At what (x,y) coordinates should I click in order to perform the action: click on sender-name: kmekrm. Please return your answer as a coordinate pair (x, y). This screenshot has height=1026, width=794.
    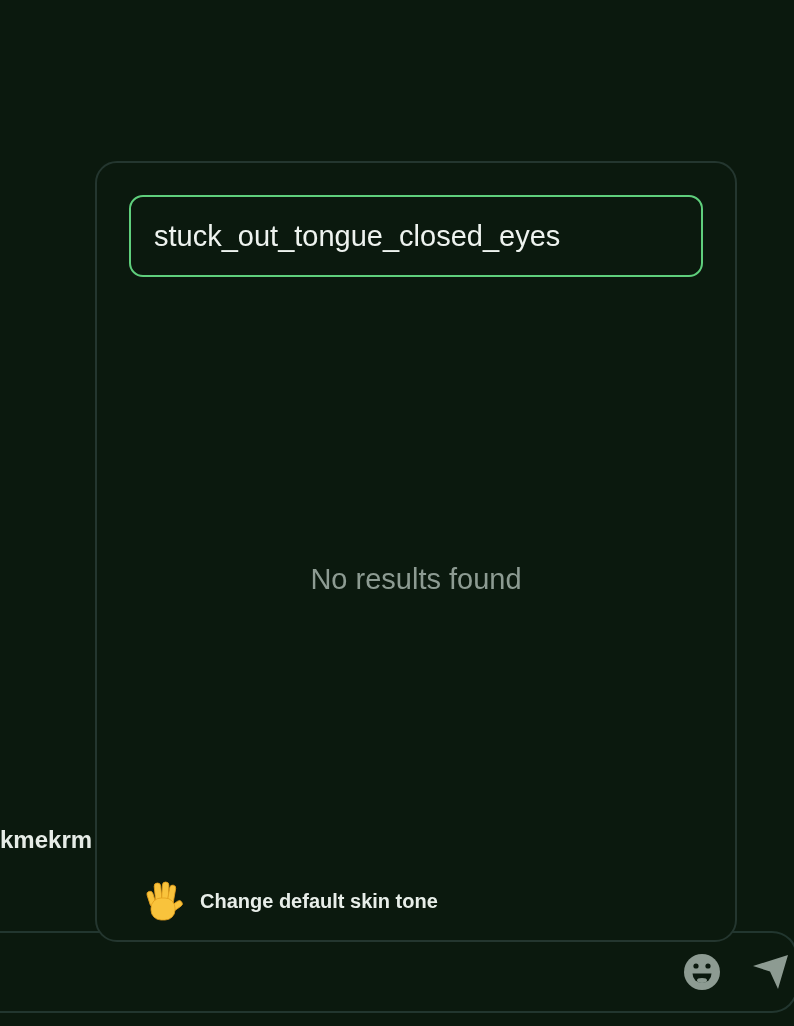
    Looking at the image, I should click on (46, 840).